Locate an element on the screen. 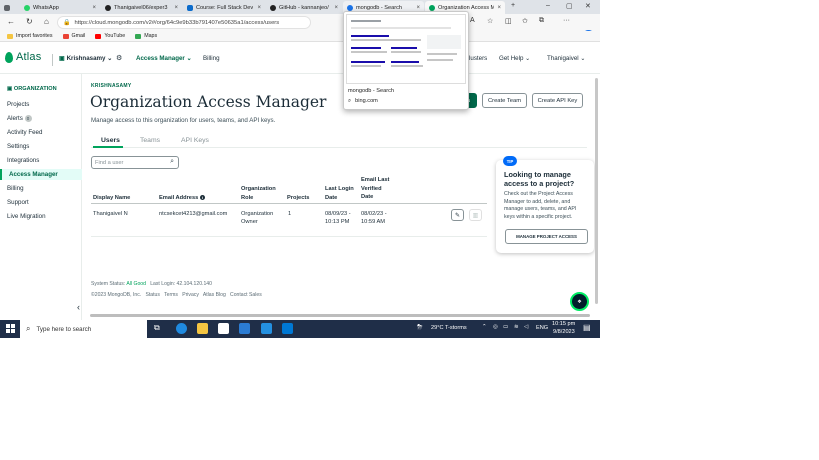  sidebar-item-activity-feed: Activity Feed is located at coordinates (24, 132).